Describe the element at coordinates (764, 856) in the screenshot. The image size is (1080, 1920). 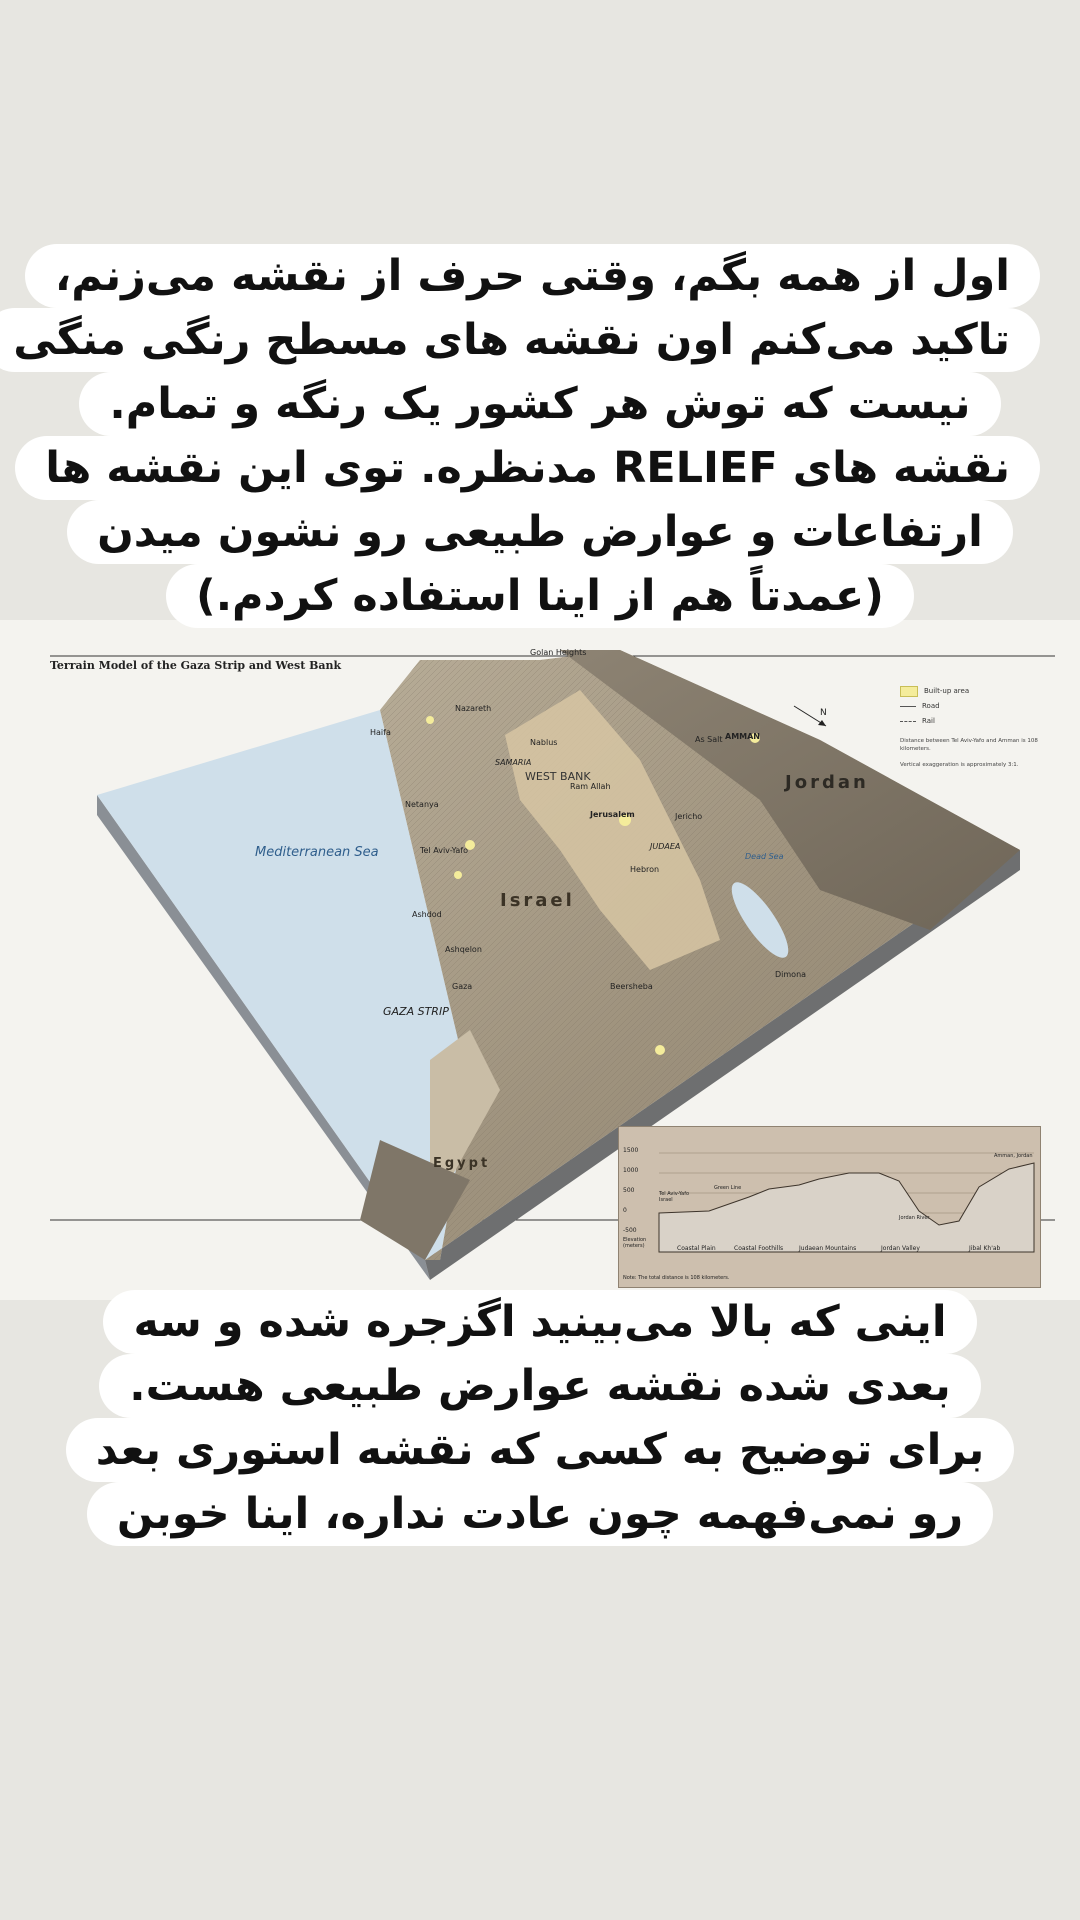
I see `label-dead-sea: Dead Sea` at that location.